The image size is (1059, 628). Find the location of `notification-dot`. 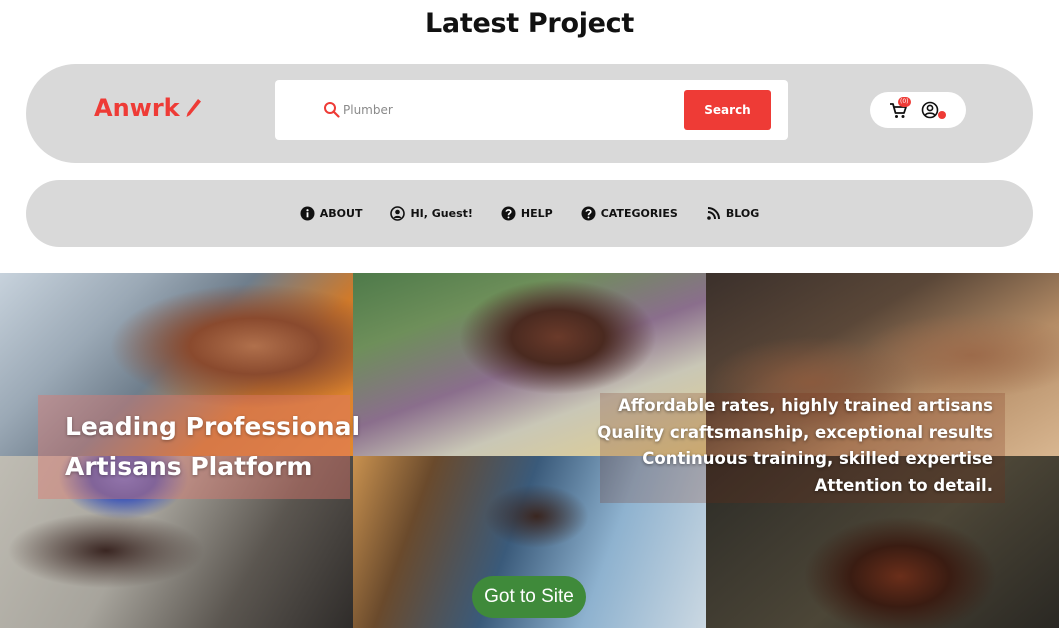

notification-dot is located at coordinates (942, 115).